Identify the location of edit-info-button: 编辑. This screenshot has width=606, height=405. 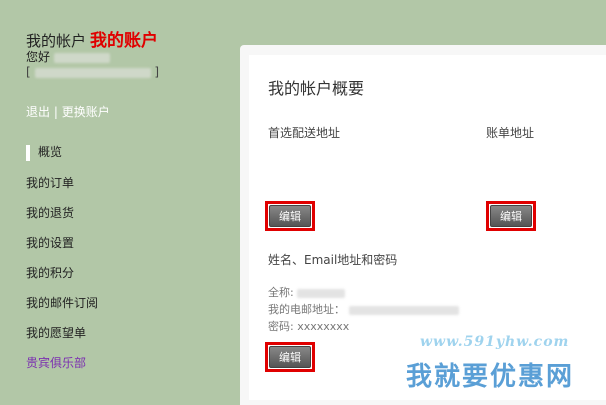
(290, 357).